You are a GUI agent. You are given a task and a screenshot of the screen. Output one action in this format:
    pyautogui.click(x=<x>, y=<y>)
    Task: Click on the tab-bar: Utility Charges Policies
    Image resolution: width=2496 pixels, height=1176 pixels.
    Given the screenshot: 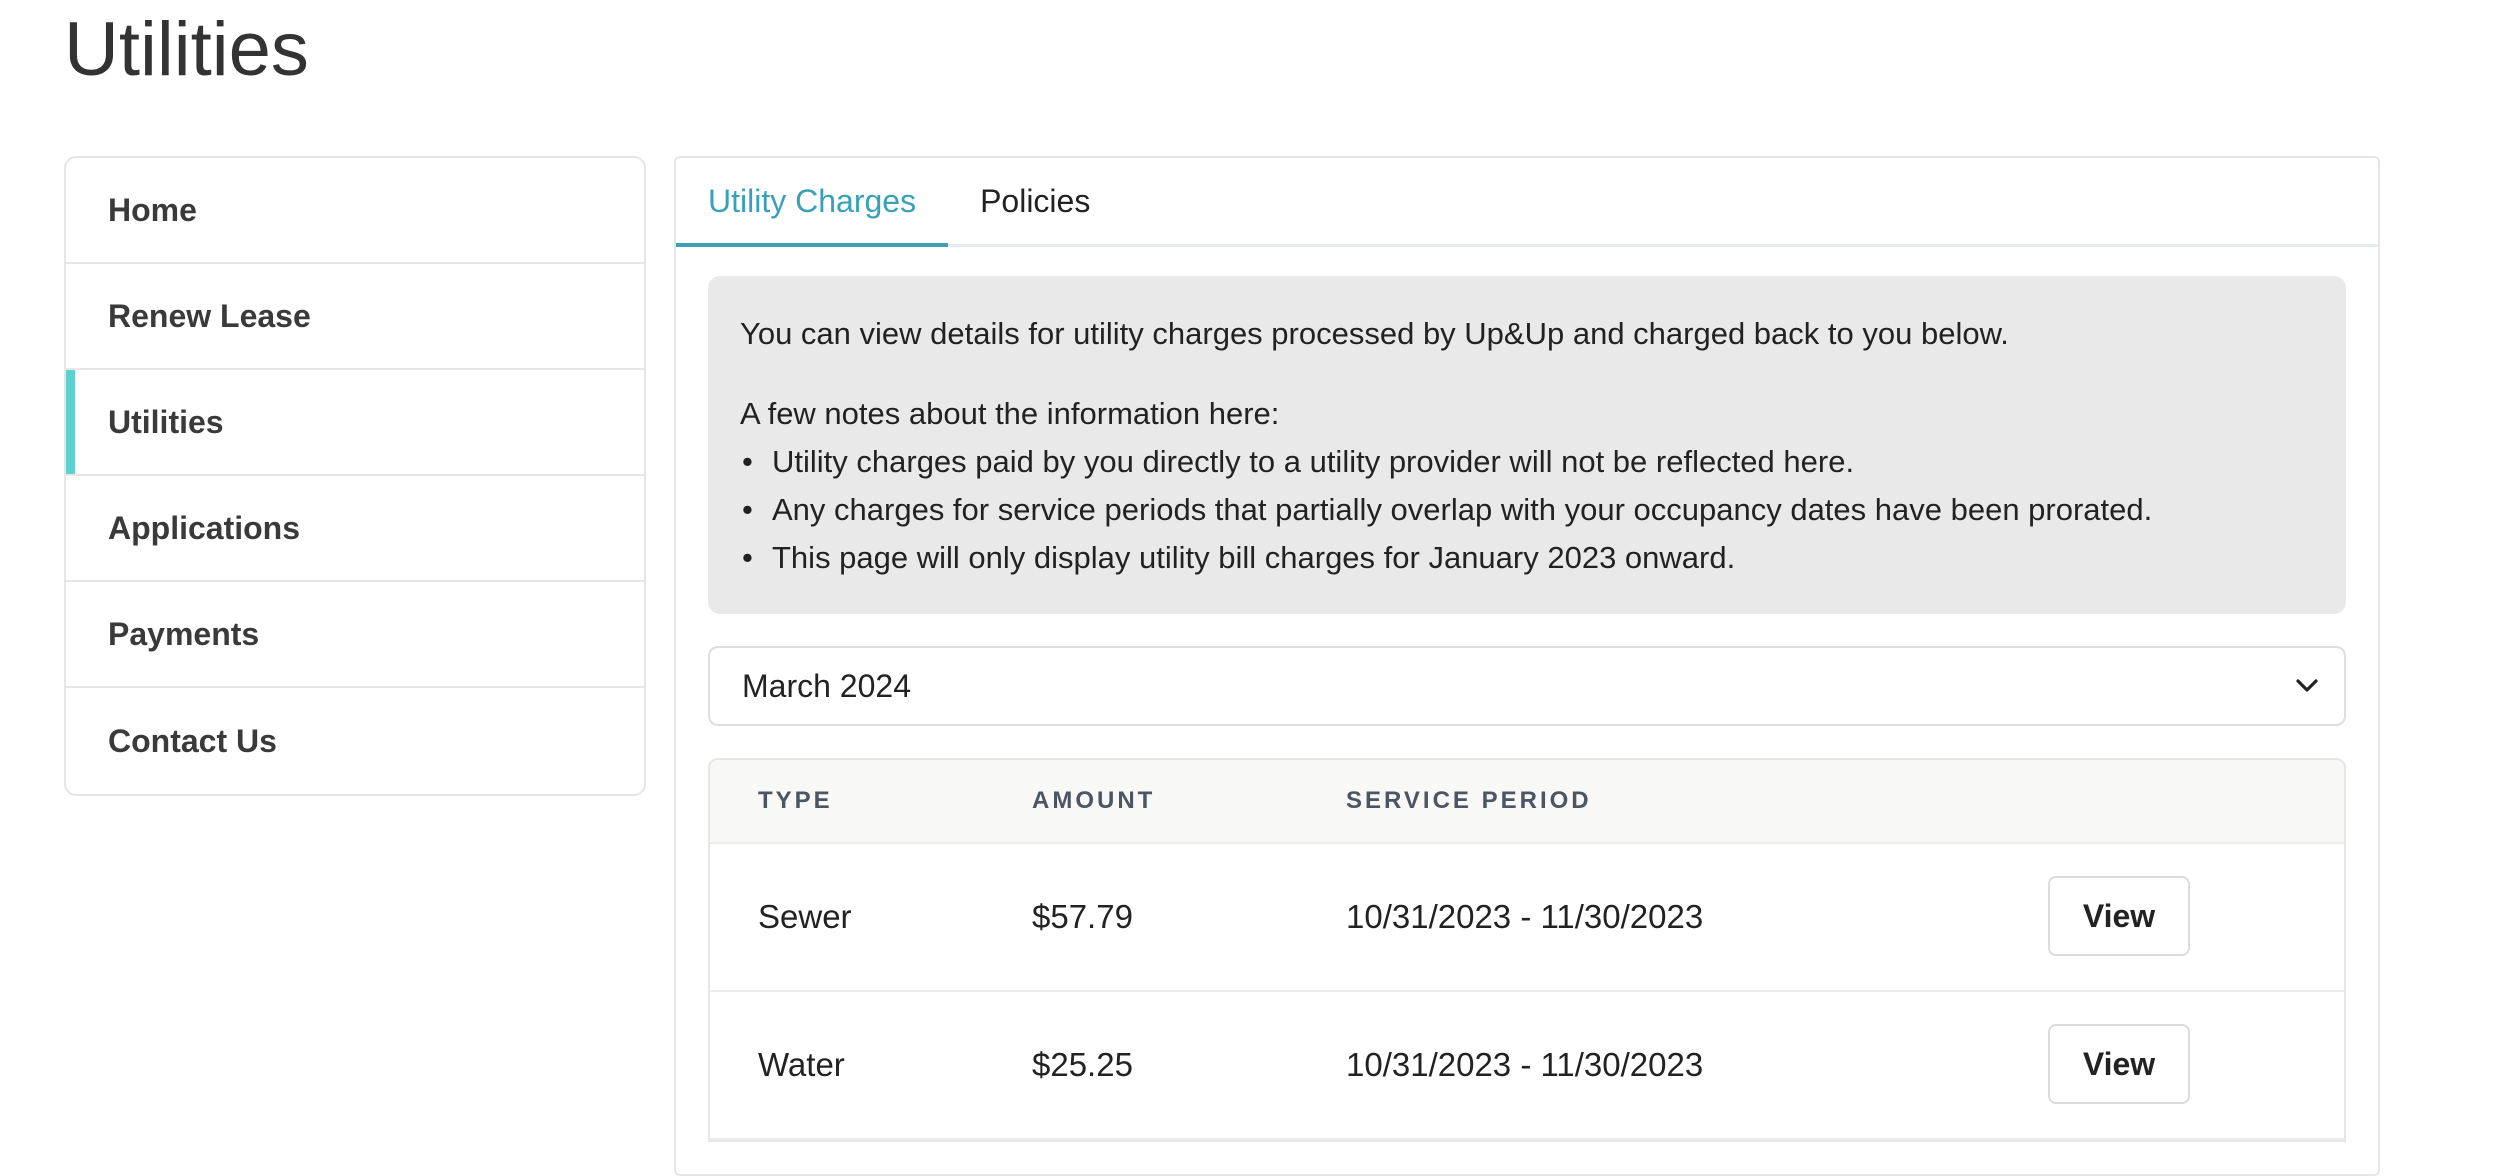 What is the action you would take?
    pyautogui.click(x=1527, y=202)
    